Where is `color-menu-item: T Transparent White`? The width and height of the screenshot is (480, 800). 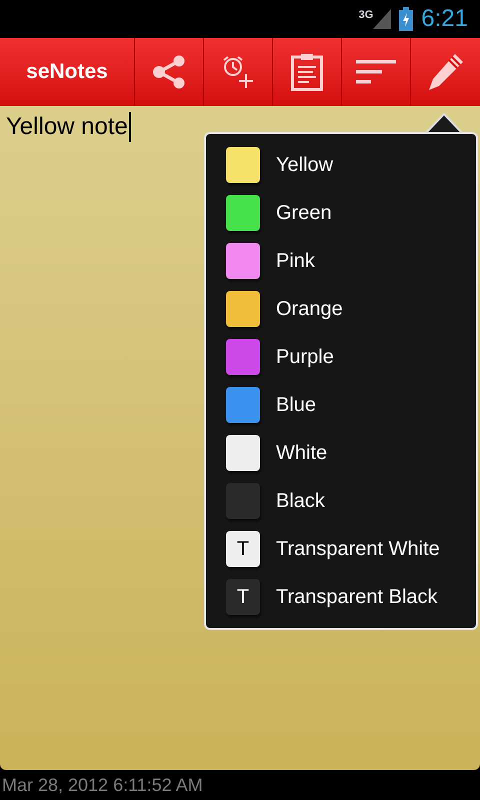
color-menu-item: T Transparent White is located at coordinates (341, 549).